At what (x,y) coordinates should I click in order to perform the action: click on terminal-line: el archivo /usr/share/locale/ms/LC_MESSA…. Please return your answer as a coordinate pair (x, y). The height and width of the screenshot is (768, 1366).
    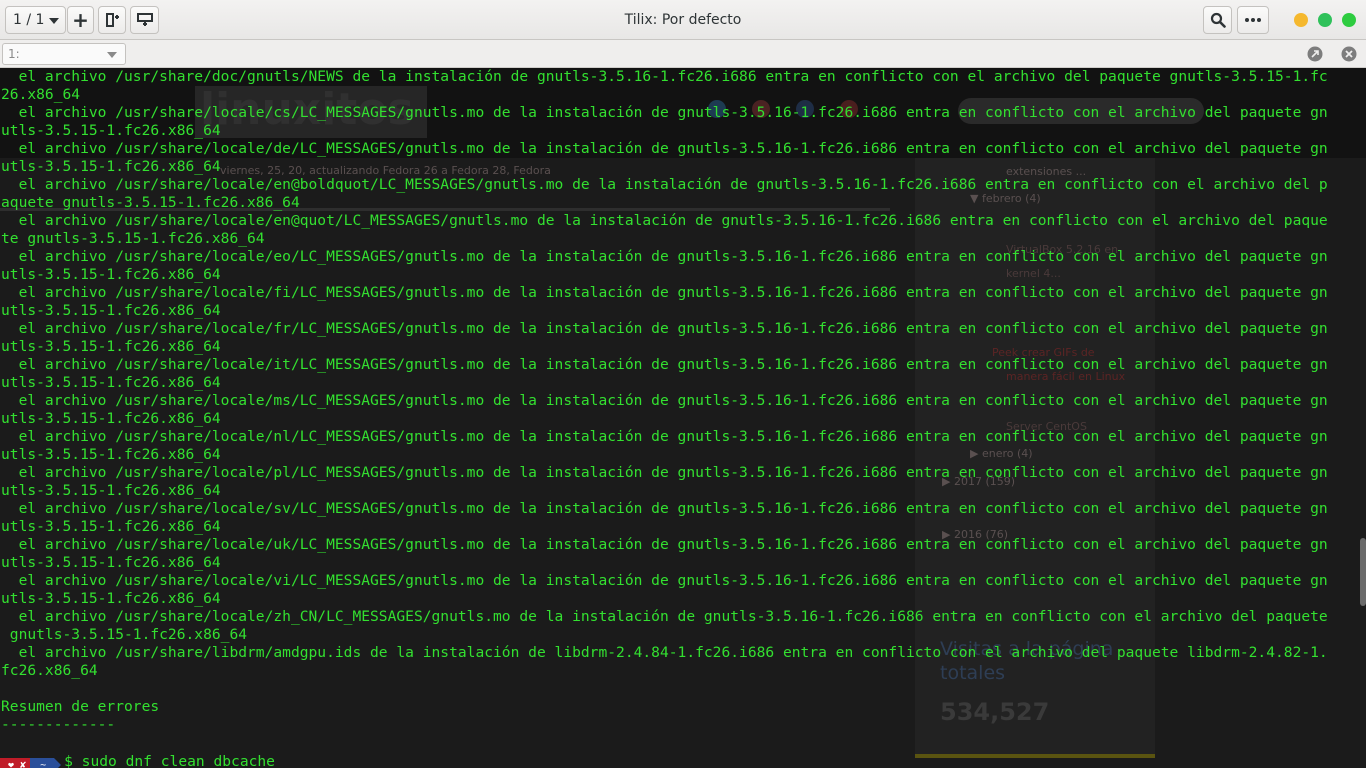
    Looking at the image, I should click on (664, 400).